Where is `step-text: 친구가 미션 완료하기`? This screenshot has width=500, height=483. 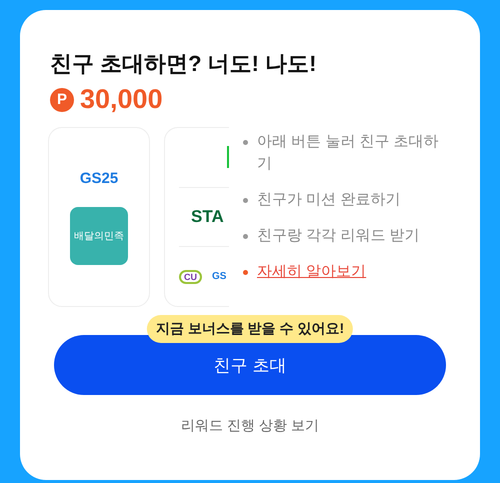 step-text: 친구가 미션 완료하기 is located at coordinates (328, 200).